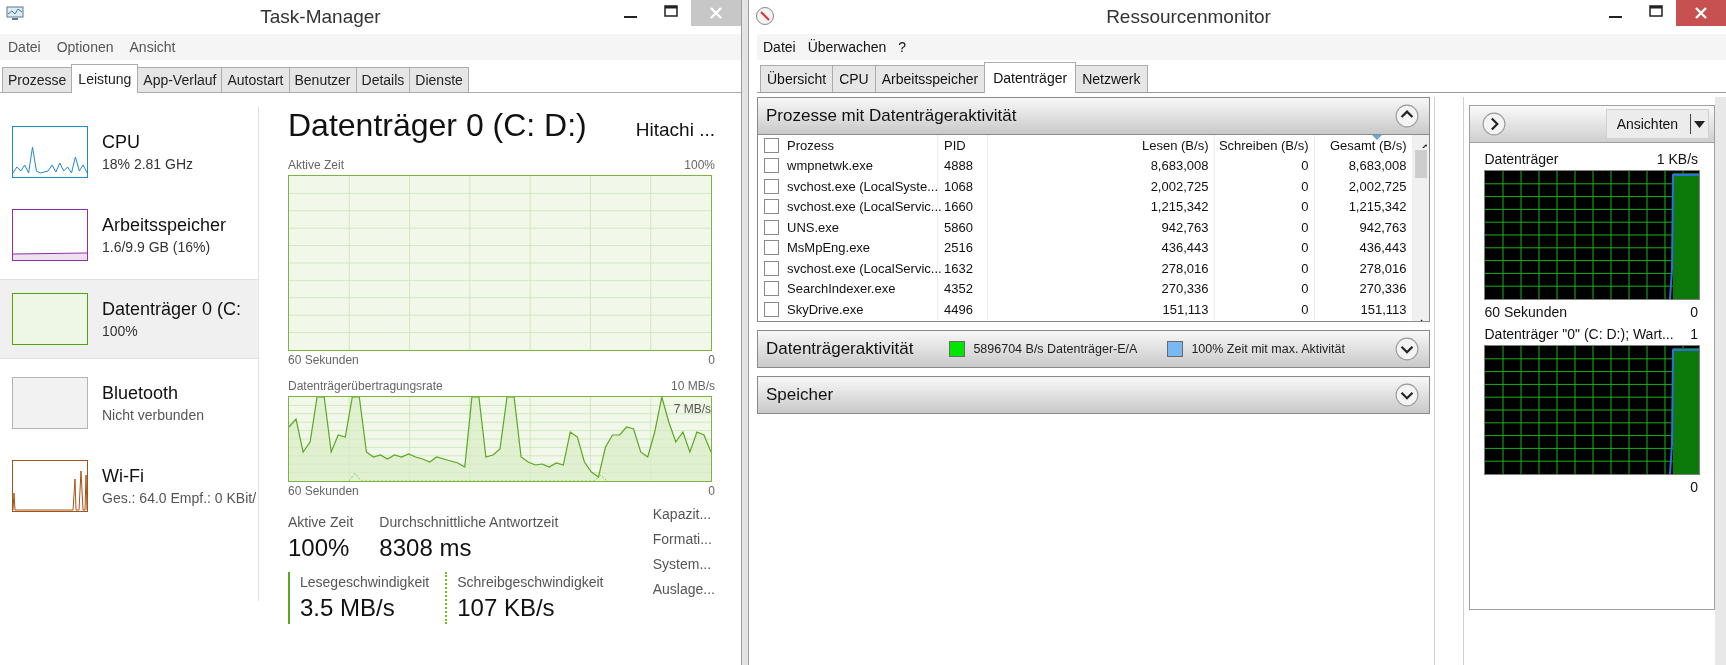  Describe the element at coordinates (1094, 395) in the screenshot. I see `section-header: Speicher` at that location.